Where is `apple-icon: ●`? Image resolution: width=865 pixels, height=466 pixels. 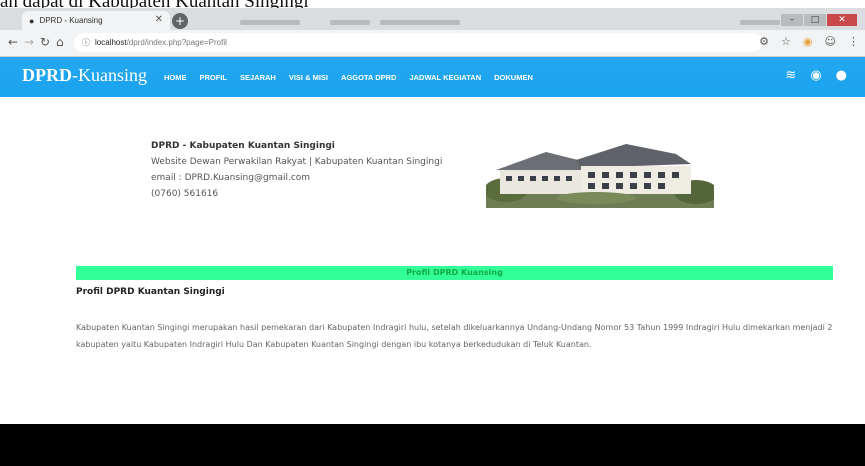 apple-icon: ● is located at coordinates (841, 75).